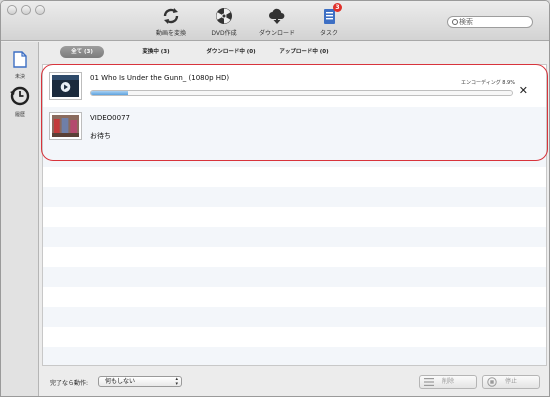 The image size is (550, 397). What do you see at coordinates (40, 10) in the screenshot?
I see `zoom-window-button` at bounding box center [40, 10].